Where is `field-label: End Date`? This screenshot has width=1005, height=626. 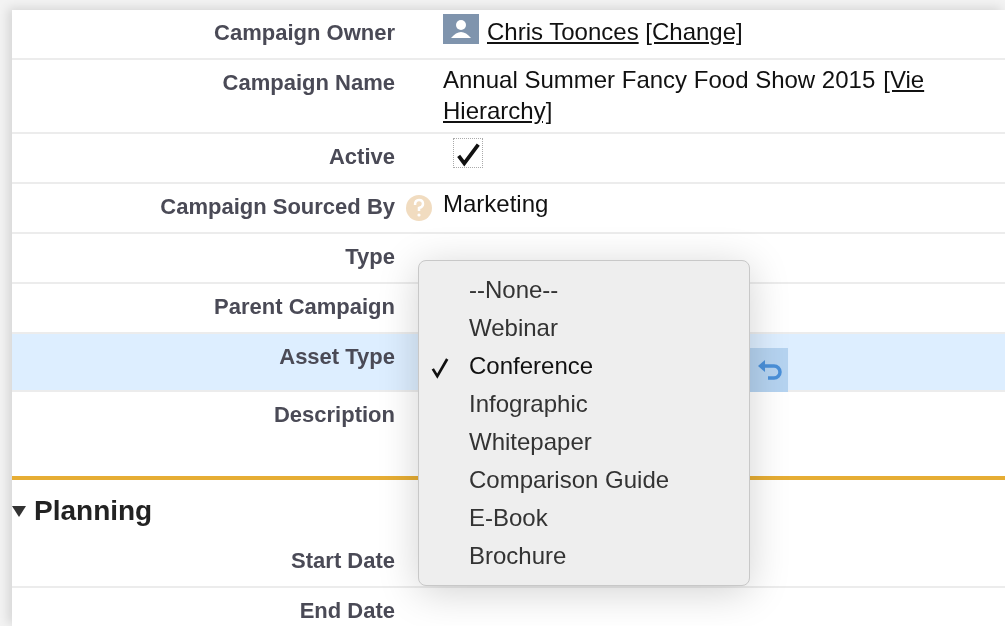
field-label: End Date is located at coordinates (346, 611).